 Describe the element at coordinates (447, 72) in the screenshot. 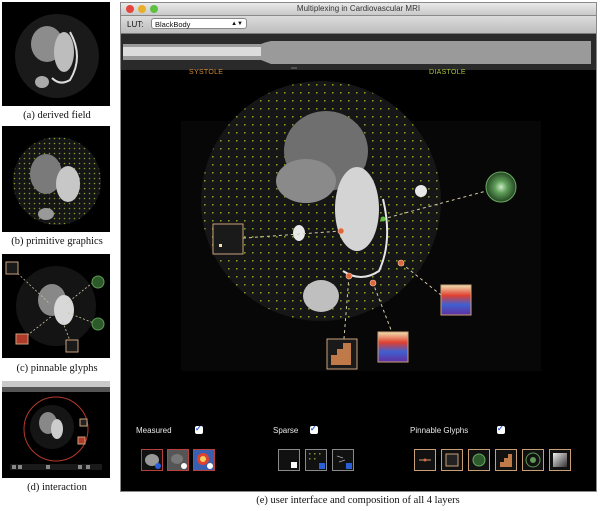

I see `diastole-label: DIASTOLE` at that location.